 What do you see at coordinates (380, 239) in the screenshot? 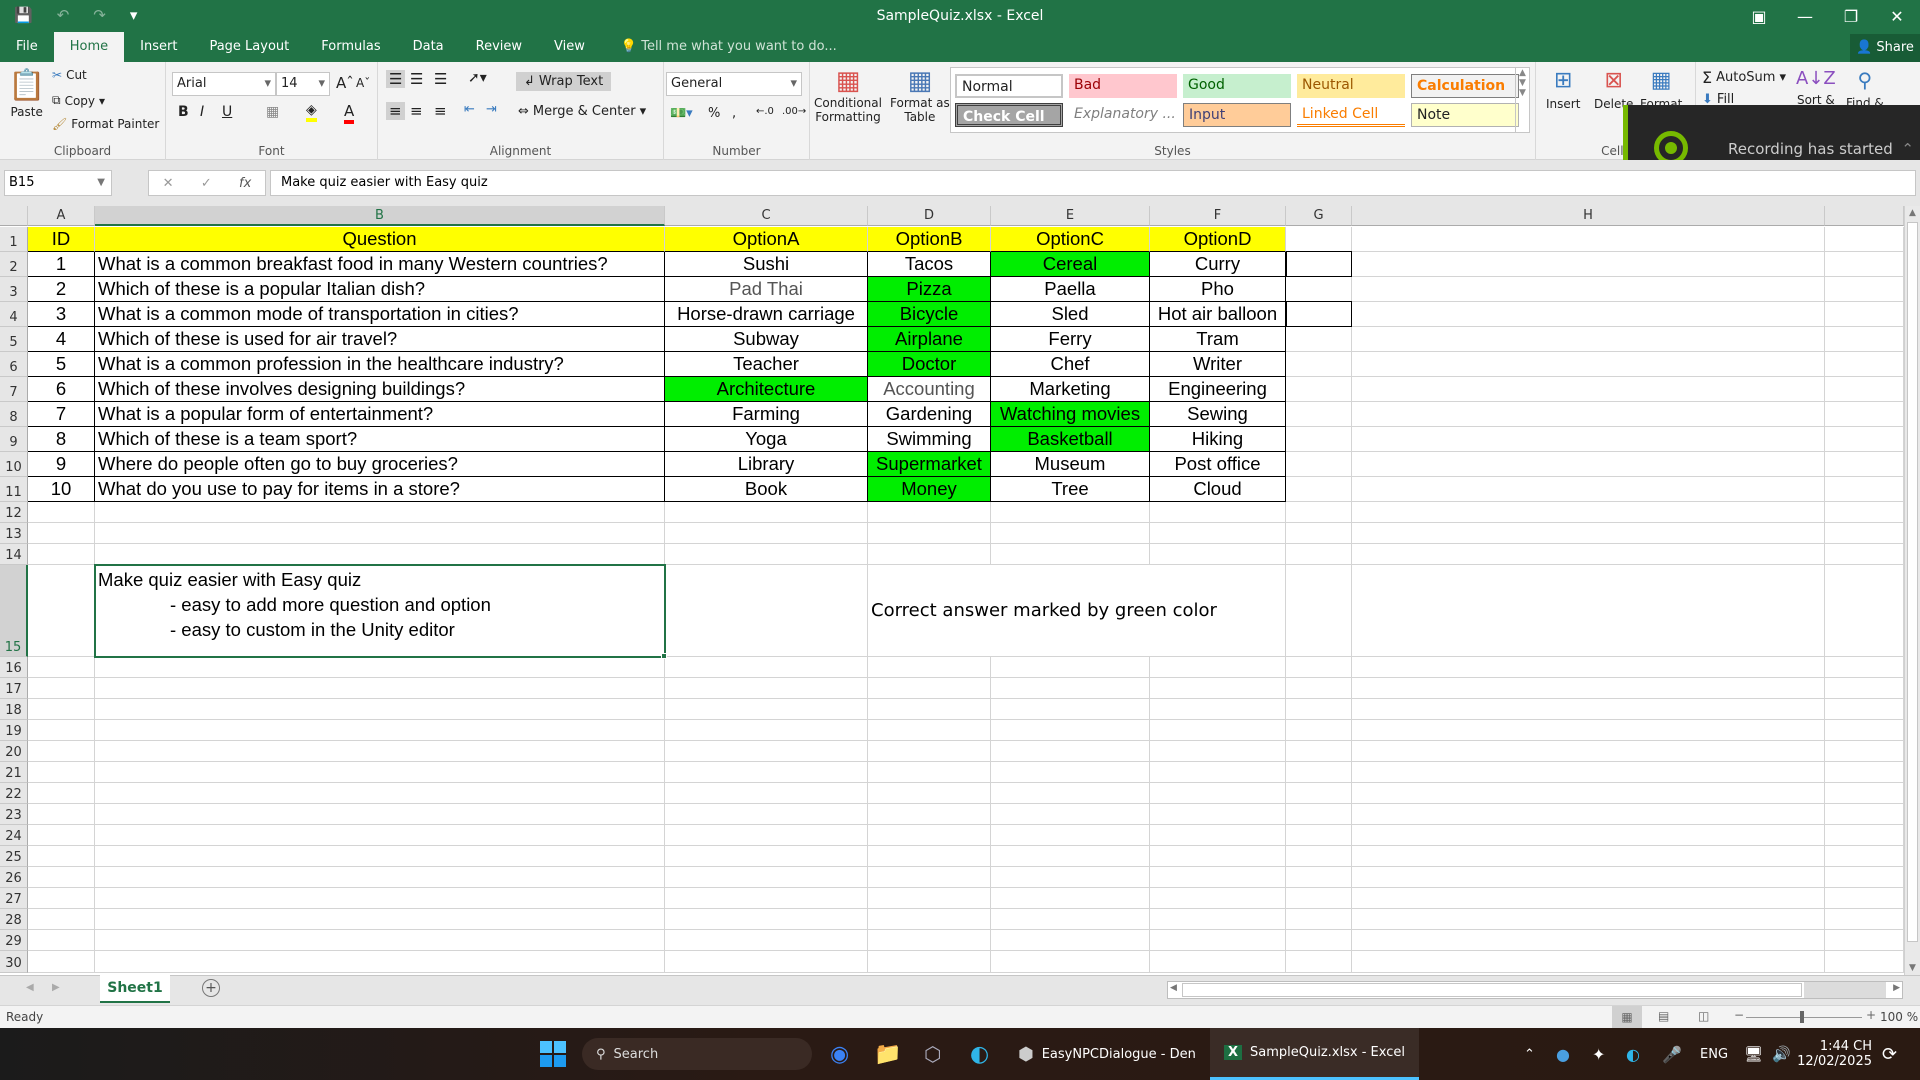
I see `header-cell-question: Question` at bounding box center [380, 239].